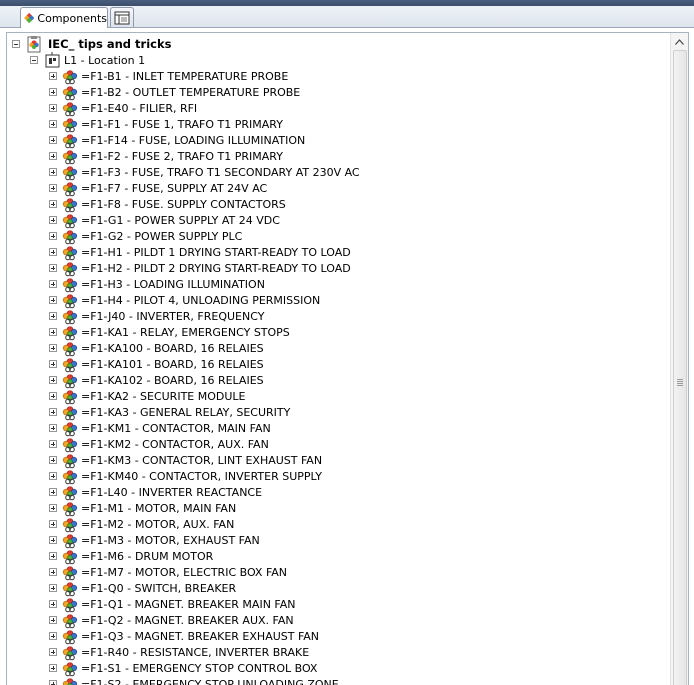 This screenshot has height=685, width=694. What do you see at coordinates (174, 92) in the screenshot?
I see `tree-item: =F1-B2 - OUTLET TEMPERATURE PROBE` at bounding box center [174, 92].